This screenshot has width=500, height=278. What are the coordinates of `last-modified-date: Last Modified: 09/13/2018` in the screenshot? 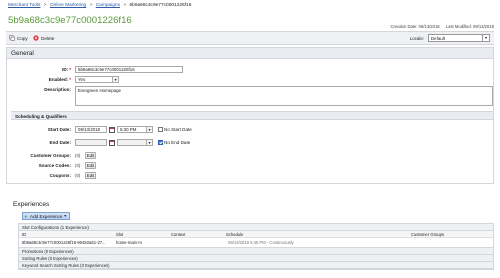 It's located at (469, 26).